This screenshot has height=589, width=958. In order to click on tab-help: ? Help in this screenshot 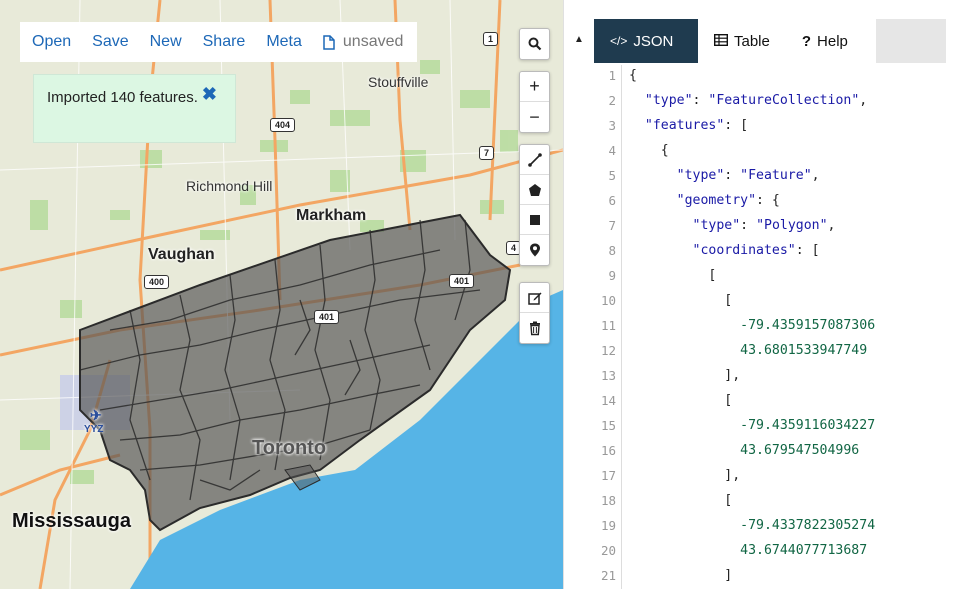, I will do `click(825, 41)`.